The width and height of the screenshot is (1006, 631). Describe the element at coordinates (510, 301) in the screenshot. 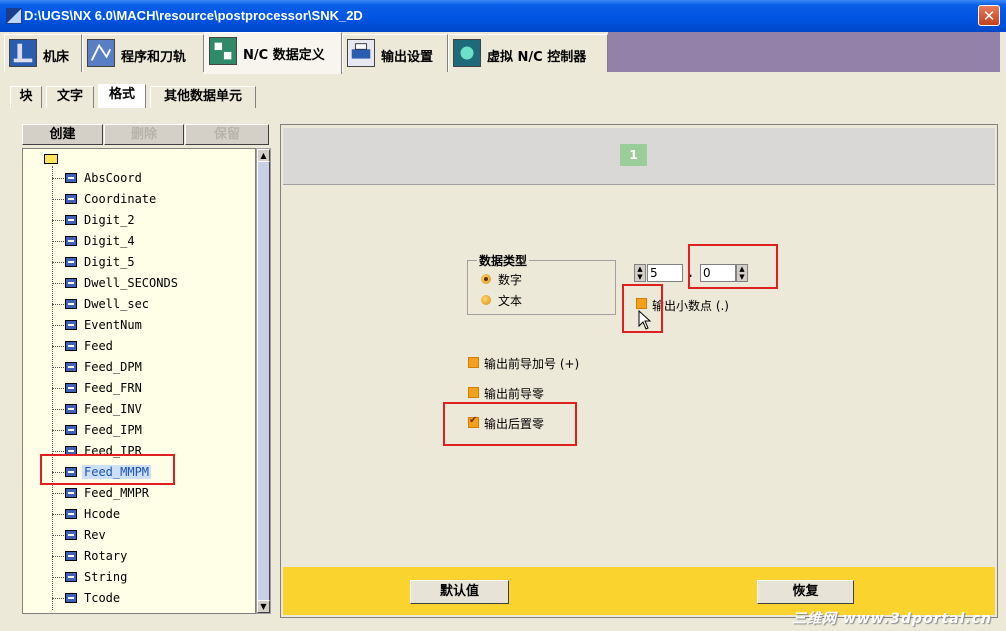

I see `radio-text-label: 文本` at that location.